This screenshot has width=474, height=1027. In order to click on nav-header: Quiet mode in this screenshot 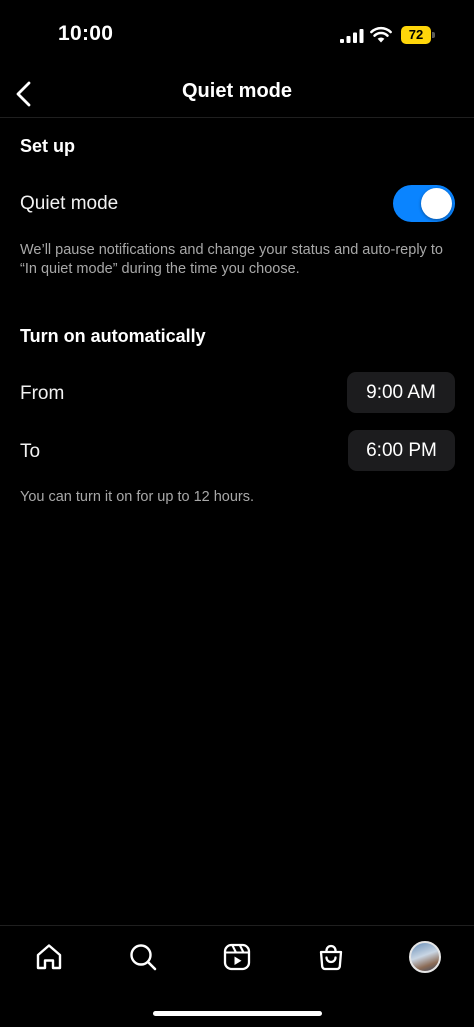, I will do `click(237, 94)`.